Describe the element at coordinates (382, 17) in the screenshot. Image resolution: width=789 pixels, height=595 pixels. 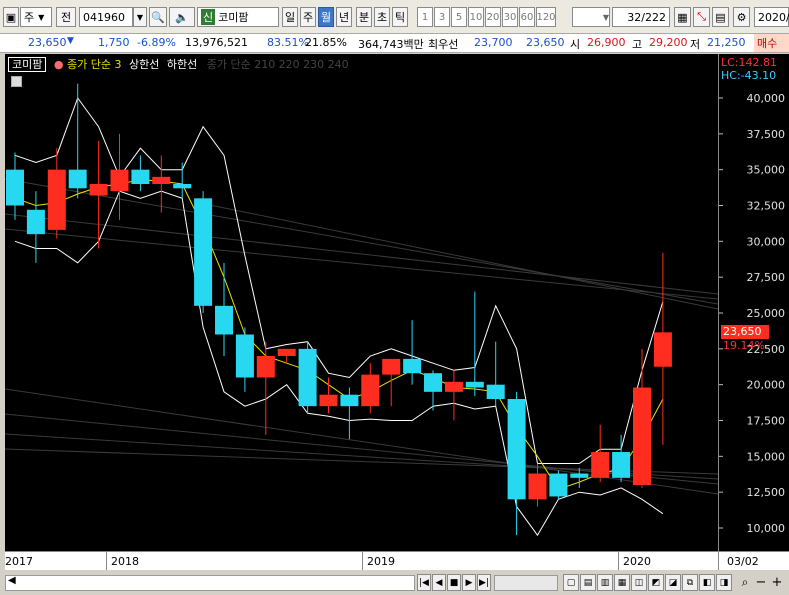
I see `period-tab-5: 초` at that location.